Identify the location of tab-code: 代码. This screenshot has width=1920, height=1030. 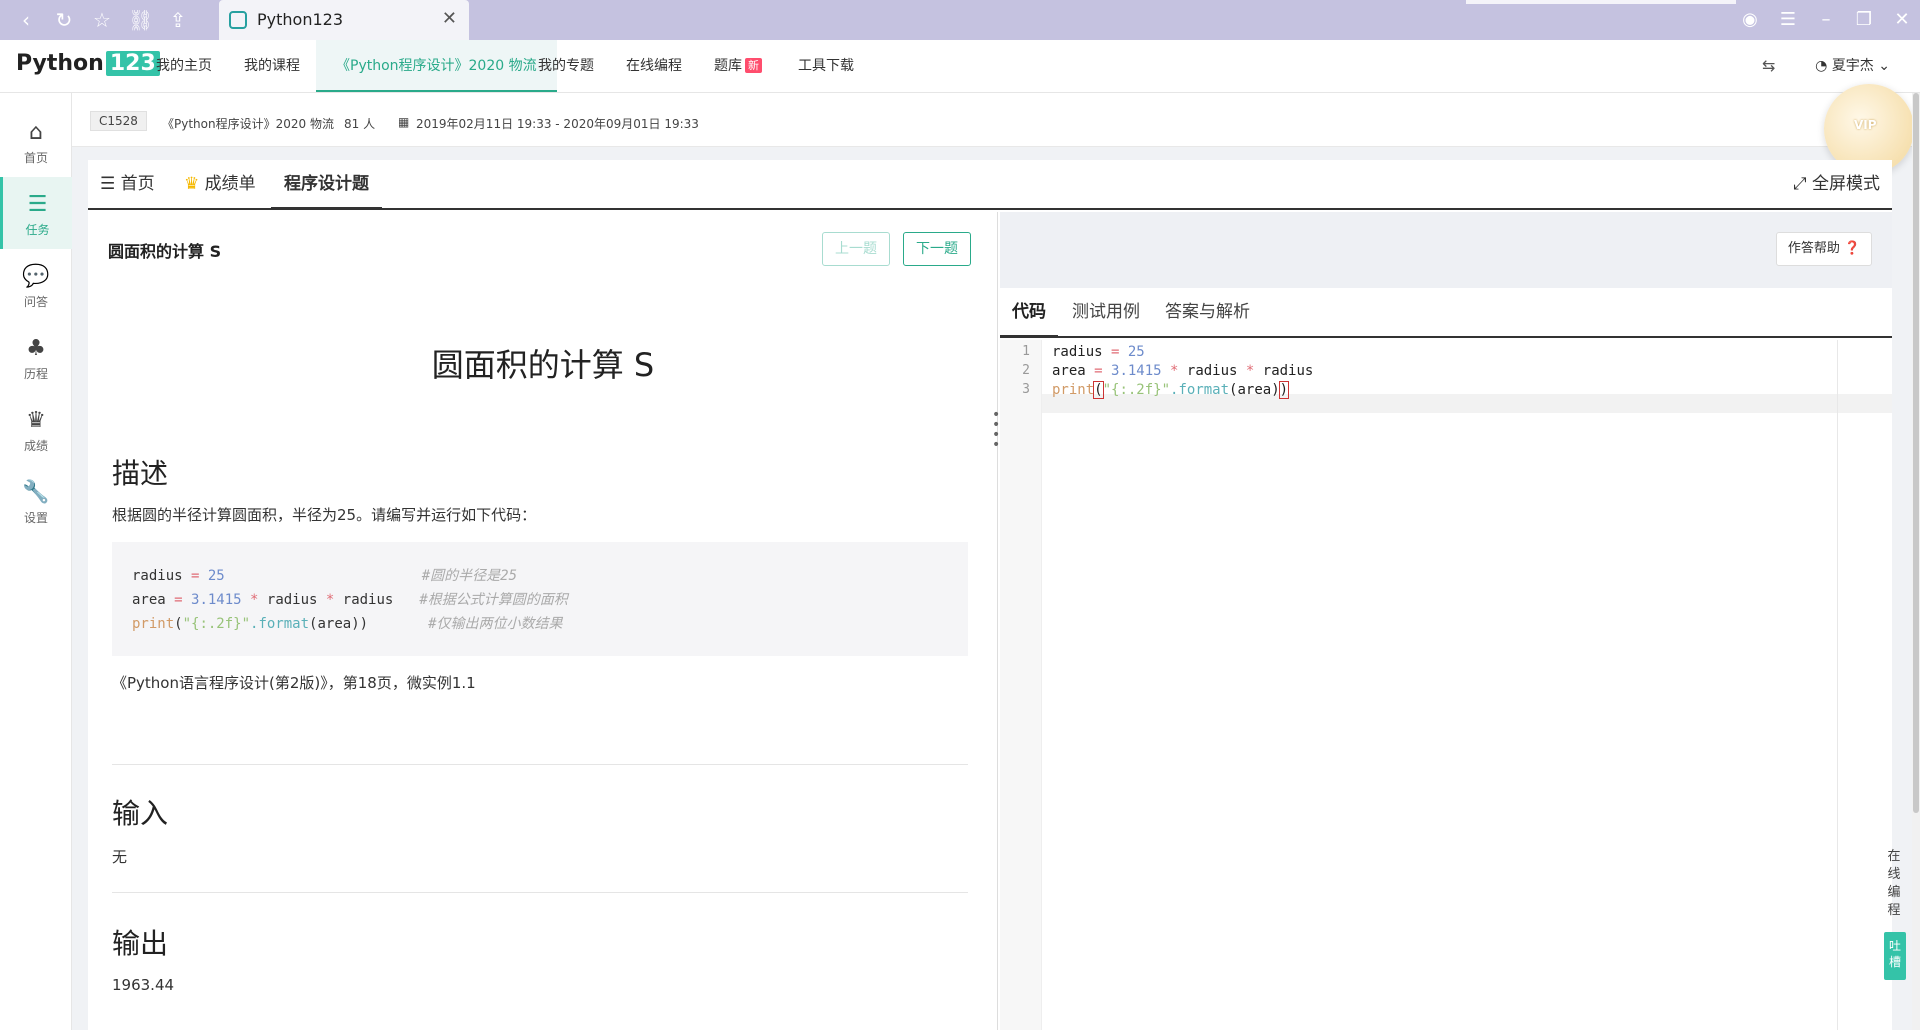
(1029, 313).